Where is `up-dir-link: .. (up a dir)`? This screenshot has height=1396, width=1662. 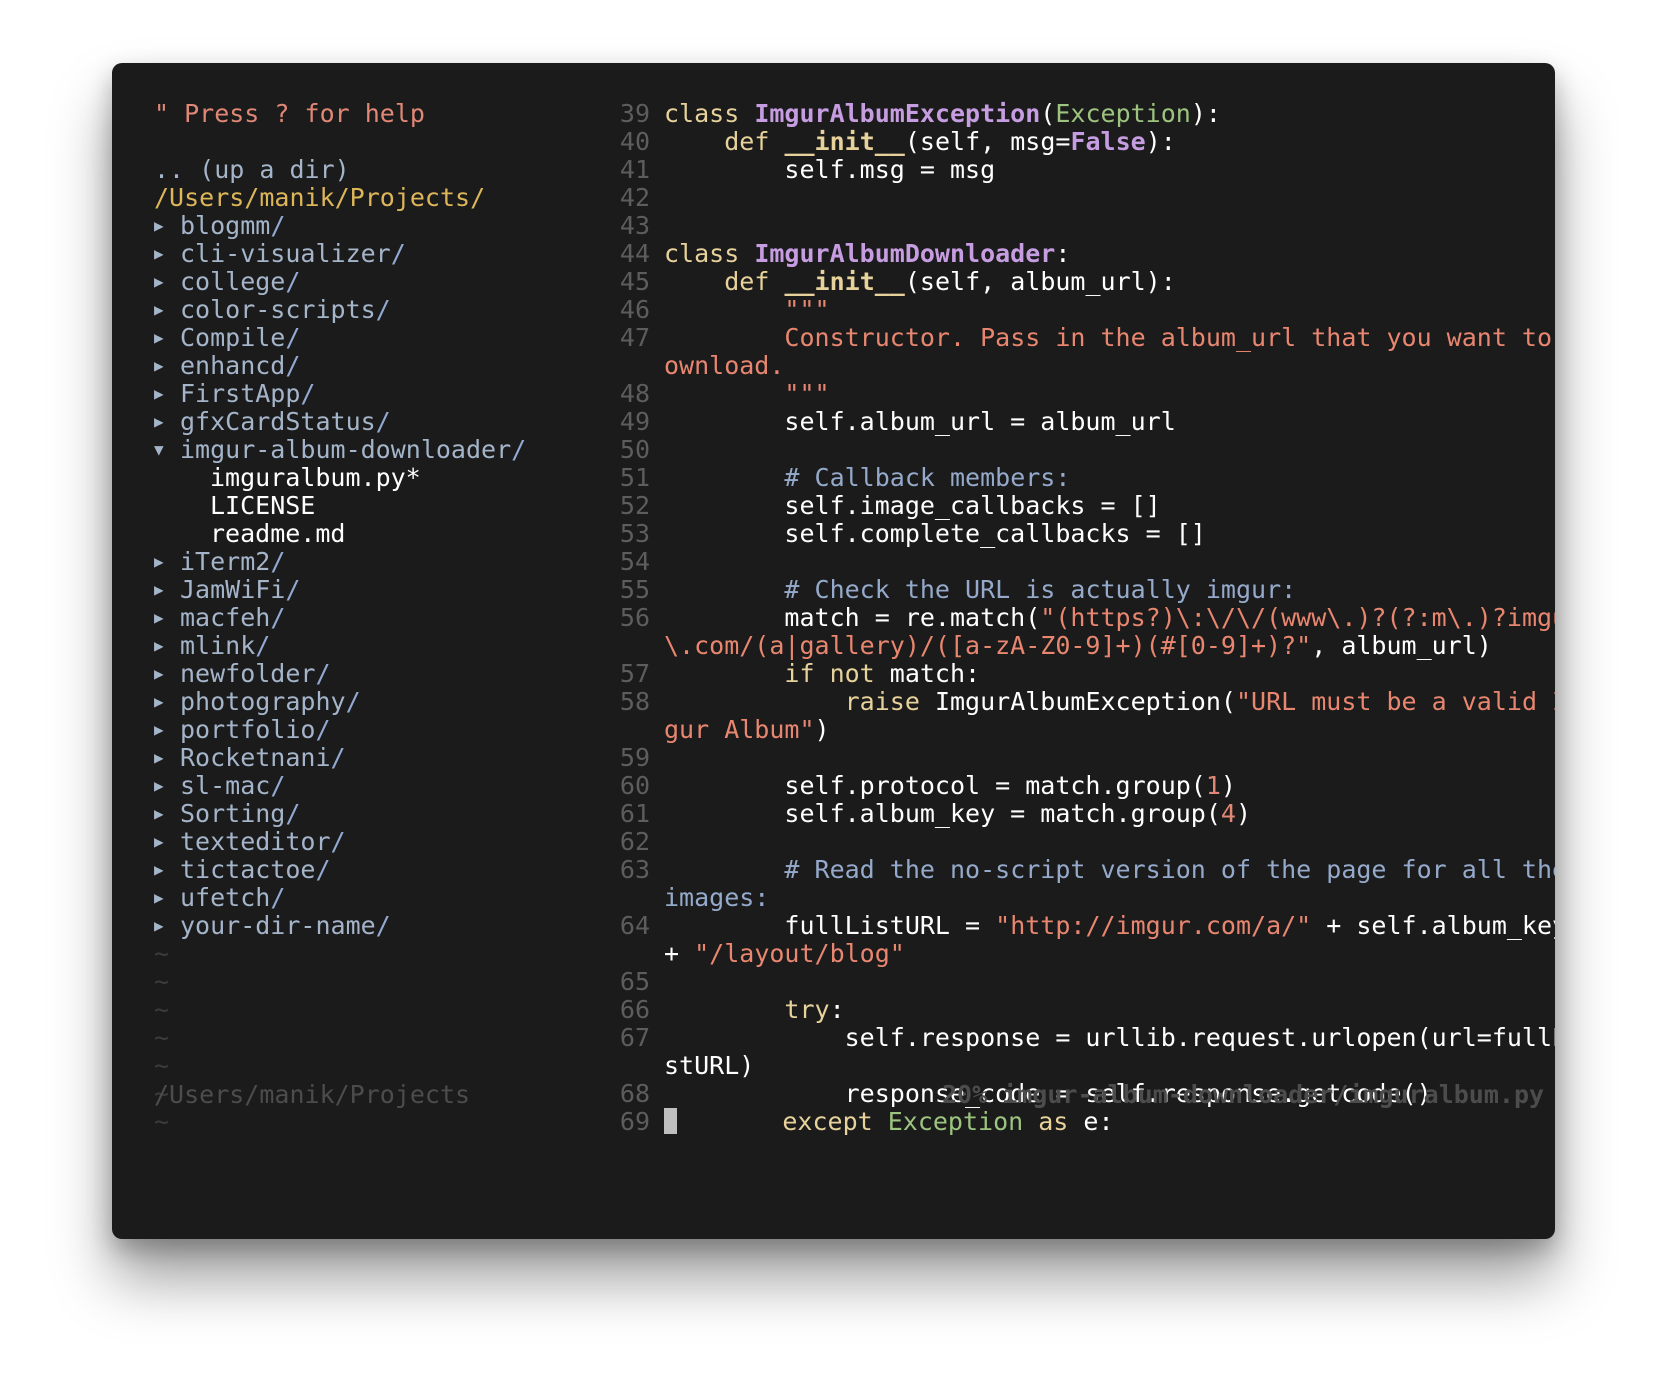 up-dir-link: .. (up a dir) is located at coordinates (404, 170).